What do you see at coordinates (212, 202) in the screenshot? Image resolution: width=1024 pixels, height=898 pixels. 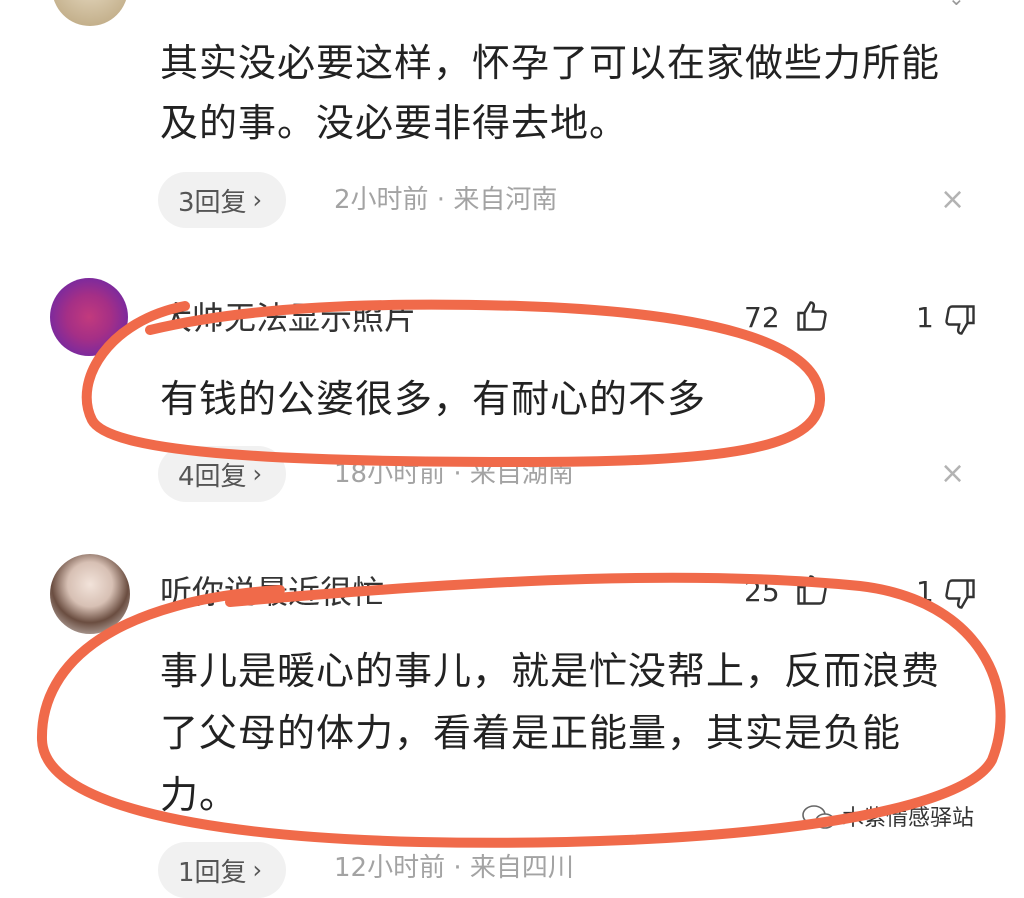 I see `replies-label: 3回复` at bounding box center [212, 202].